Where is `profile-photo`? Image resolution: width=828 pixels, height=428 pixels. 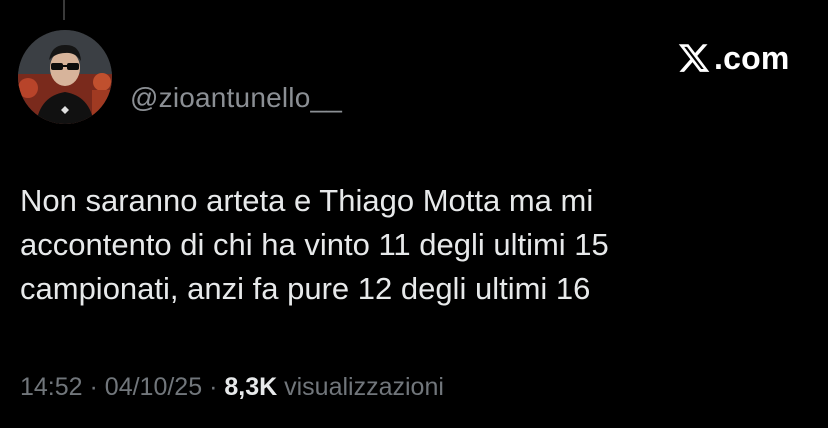
profile-photo is located at coordinates (65, 77).